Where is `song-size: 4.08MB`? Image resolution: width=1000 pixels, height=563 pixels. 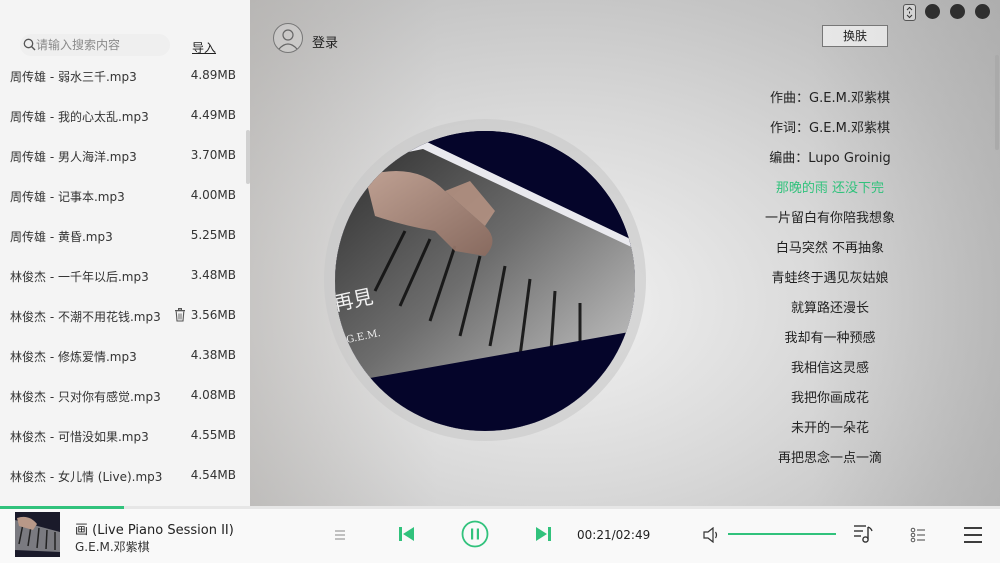 song-size: 4.08MB is located at coordinates (213, 395).